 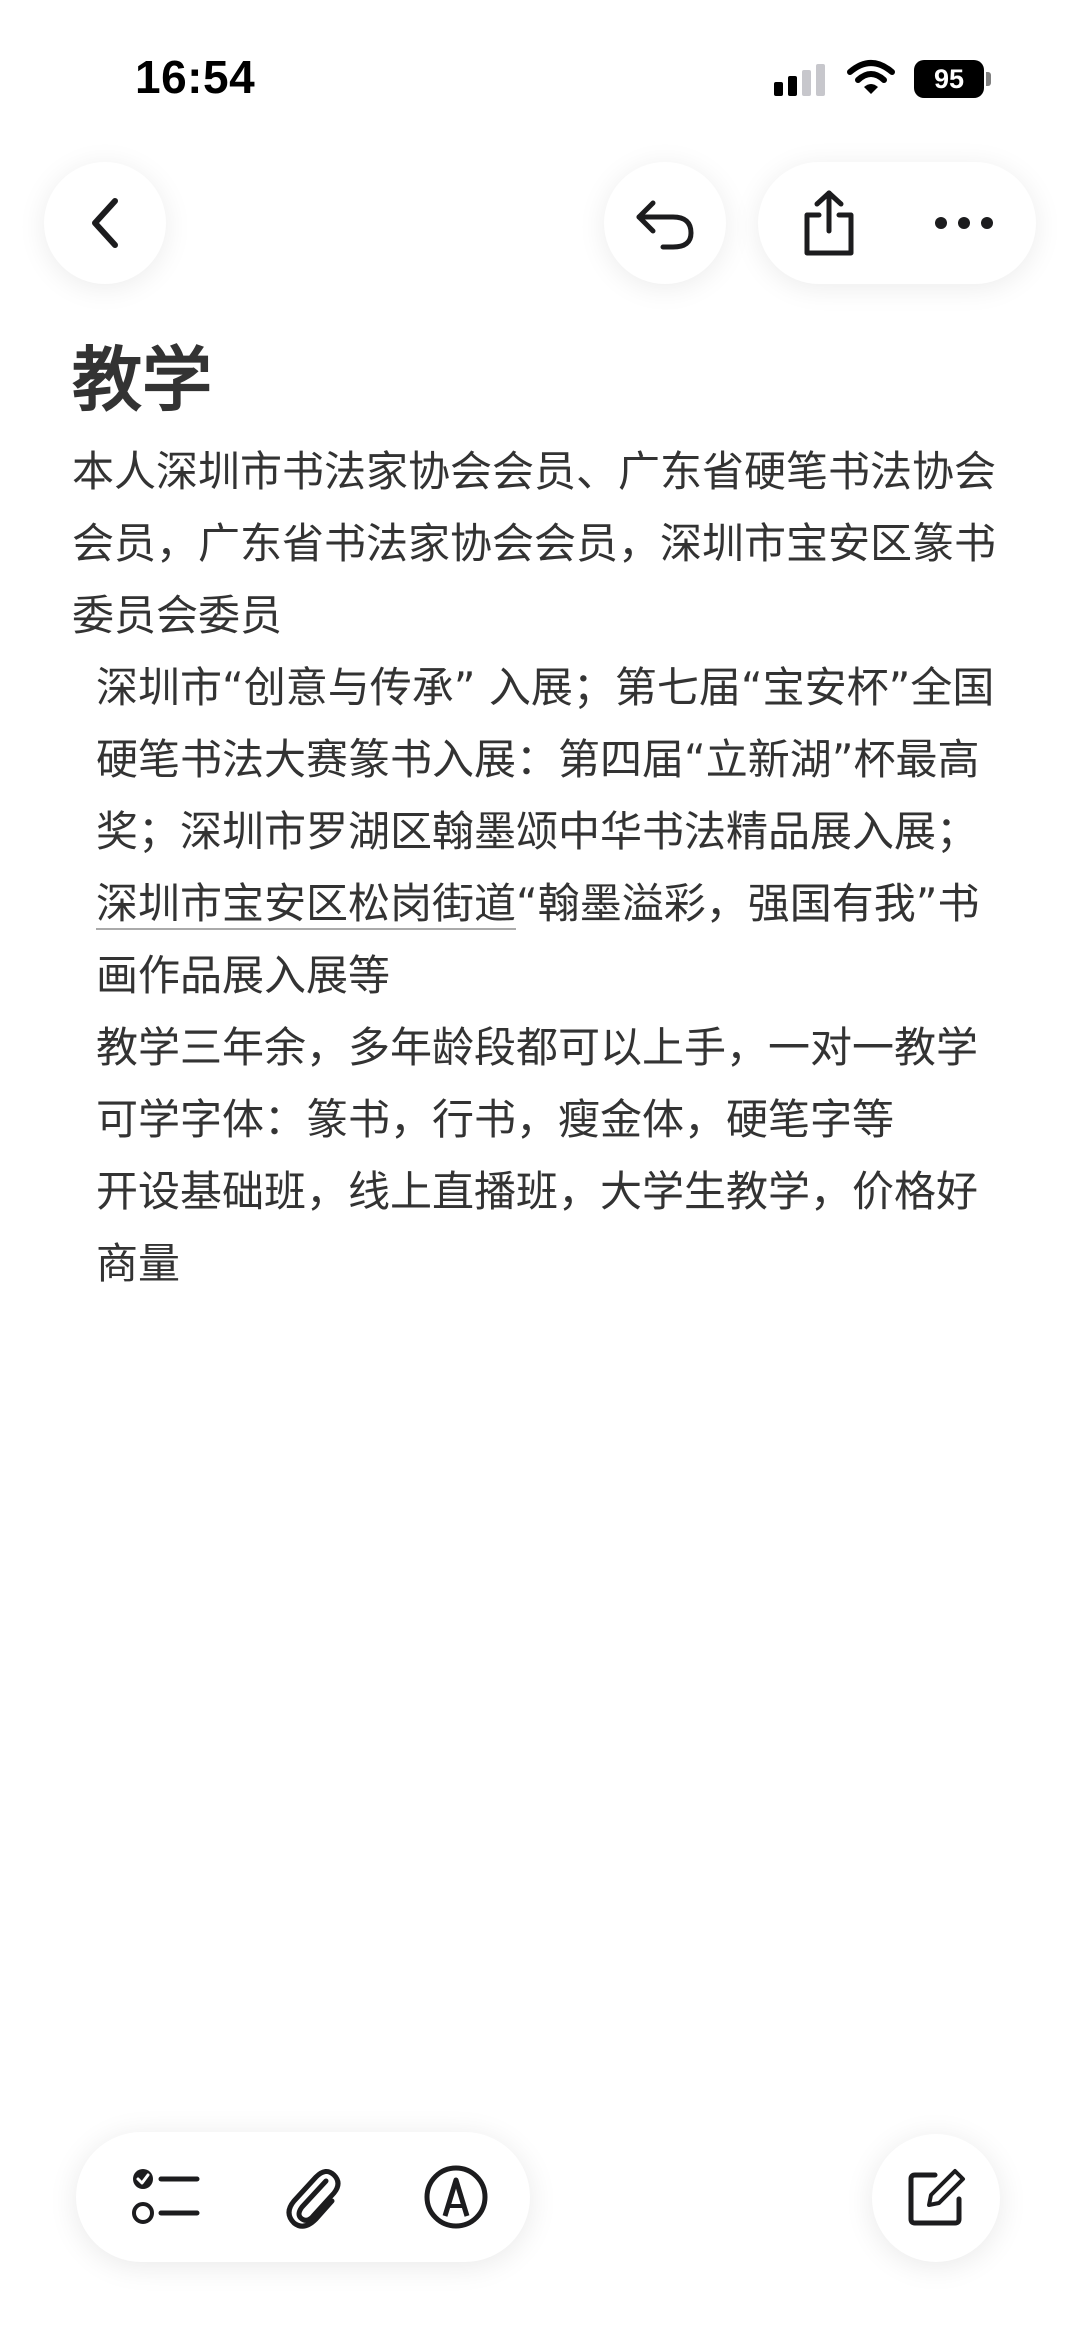 I want to click on note-paragraph: 教学三年余，多年龄段都可以上手，一对一教学, so click(x=537, y=1047).